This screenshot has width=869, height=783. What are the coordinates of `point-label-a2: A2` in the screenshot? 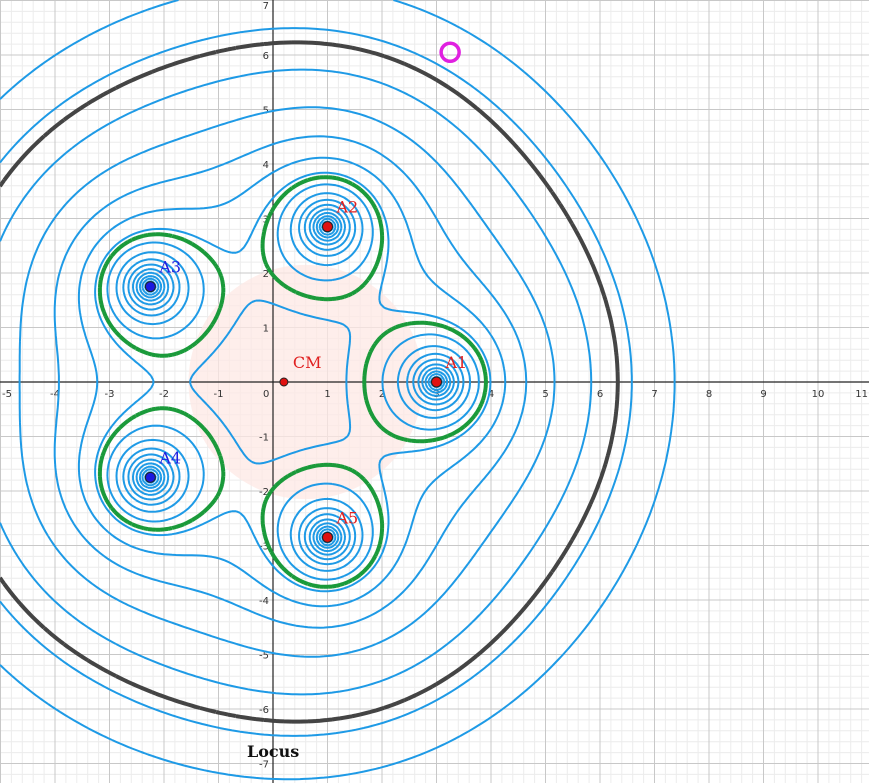 It's located at (347, 207).